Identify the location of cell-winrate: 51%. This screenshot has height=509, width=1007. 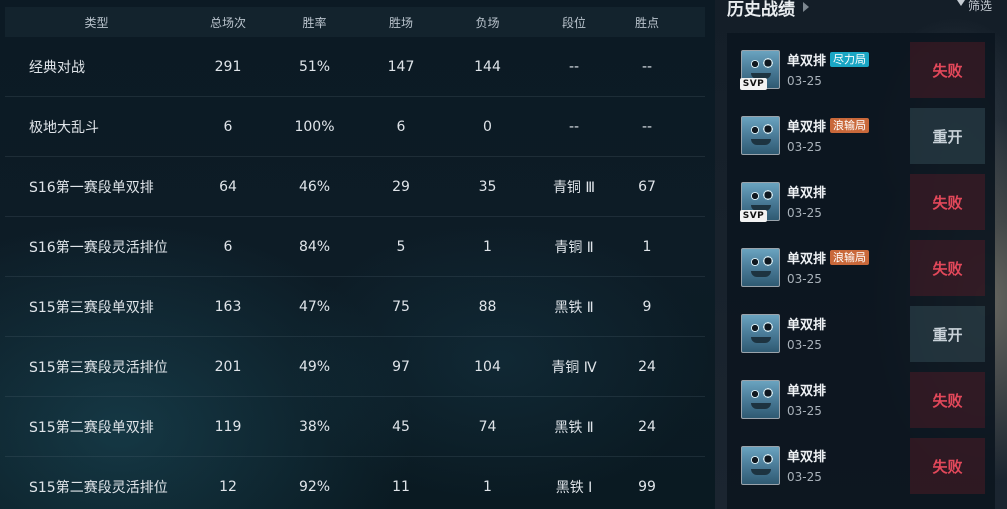
(314, 66).